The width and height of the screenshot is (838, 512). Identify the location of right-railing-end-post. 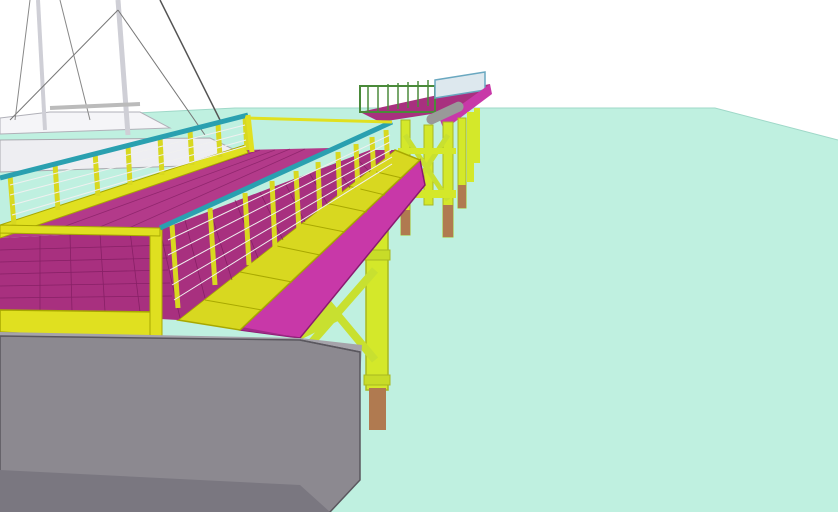
(156, 285).